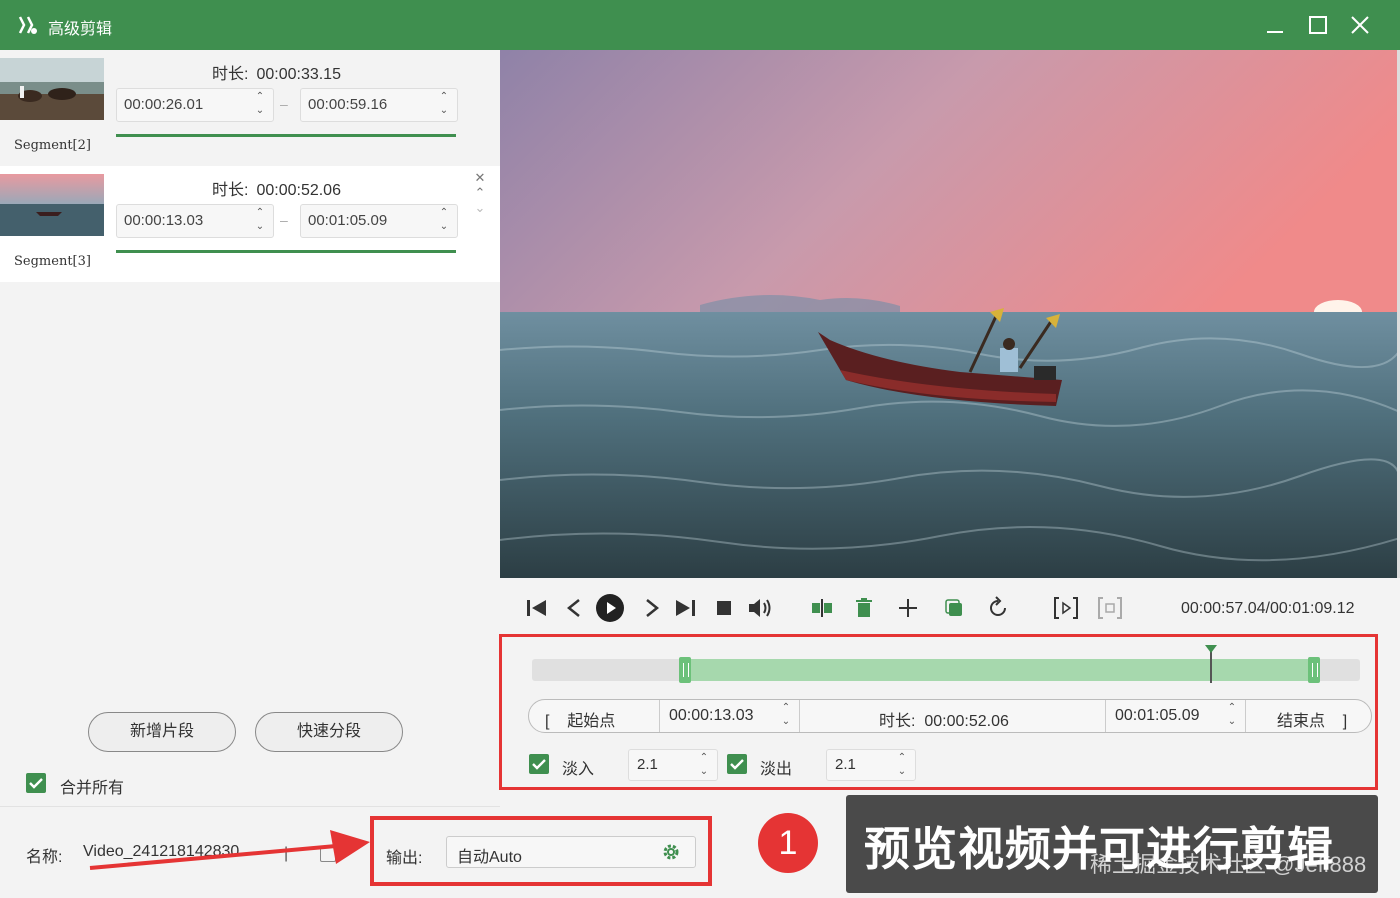 This screenshot has height=898, width=1400. I want to click on range-duration-value: 00:00:52.06, so click(966, 721).